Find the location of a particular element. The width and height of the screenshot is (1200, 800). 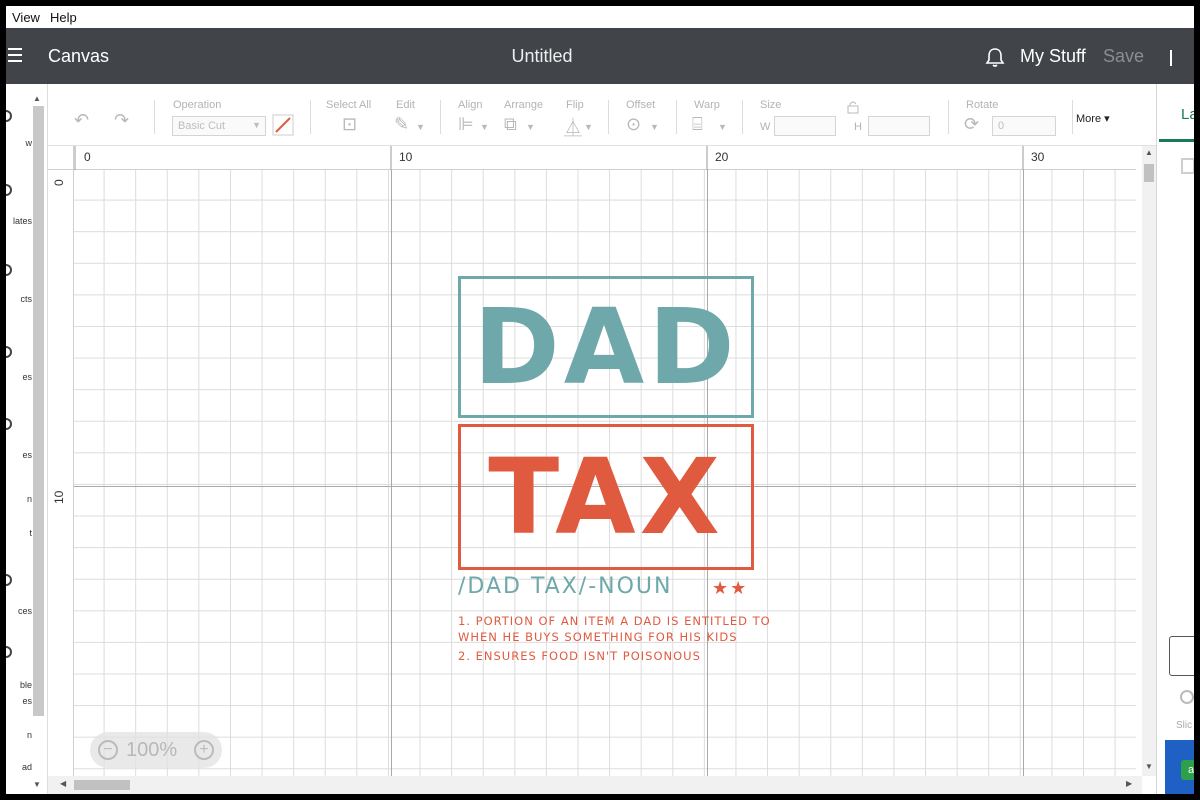

ruler-label-v10: 10 is located at coordinates (59, 497).